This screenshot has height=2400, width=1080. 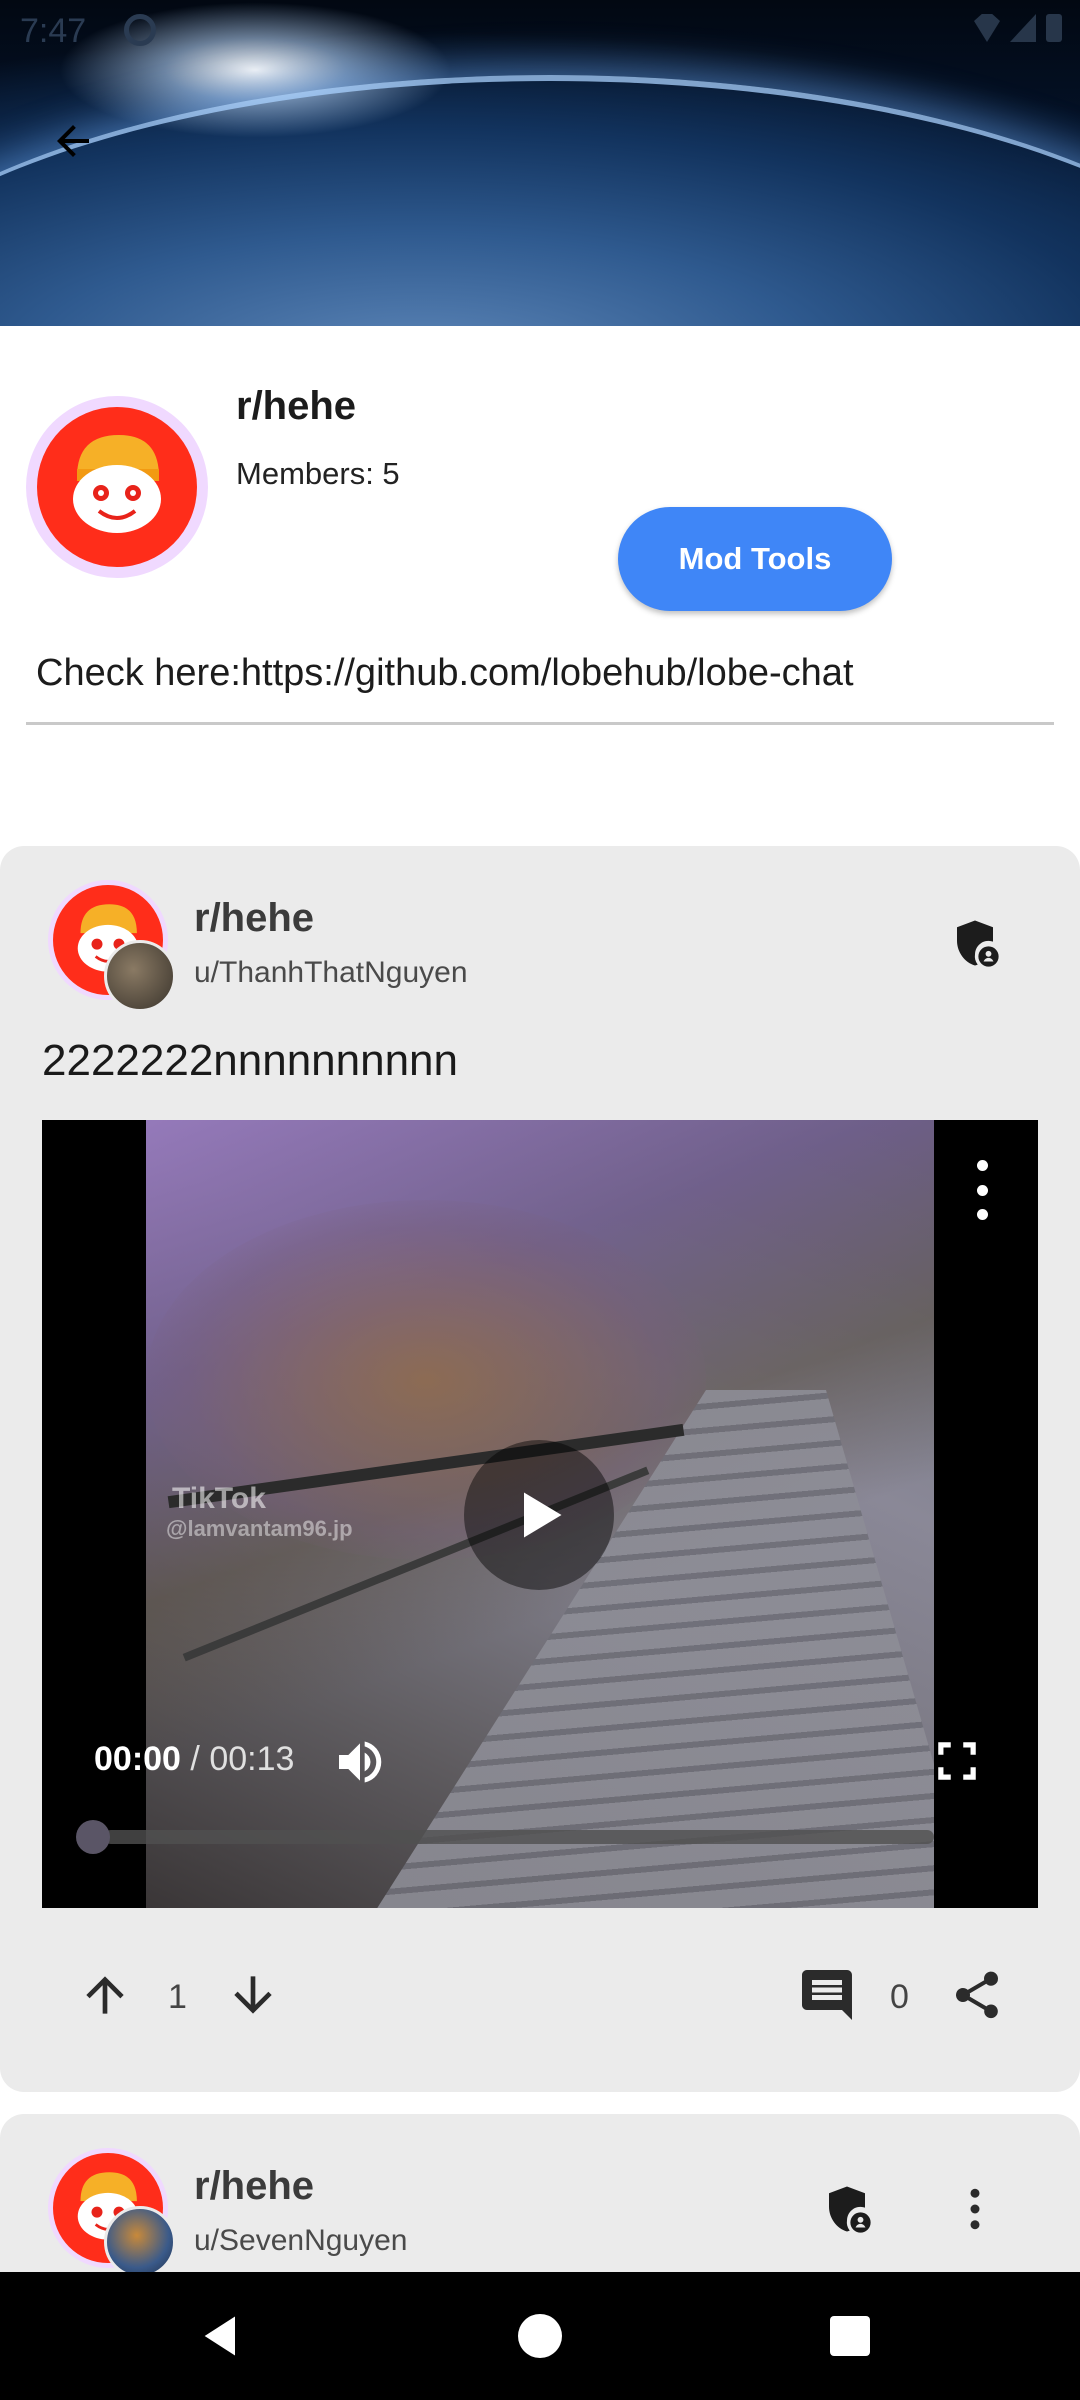 I want to click on vote-count: 1, so click(x=177, y=1997).